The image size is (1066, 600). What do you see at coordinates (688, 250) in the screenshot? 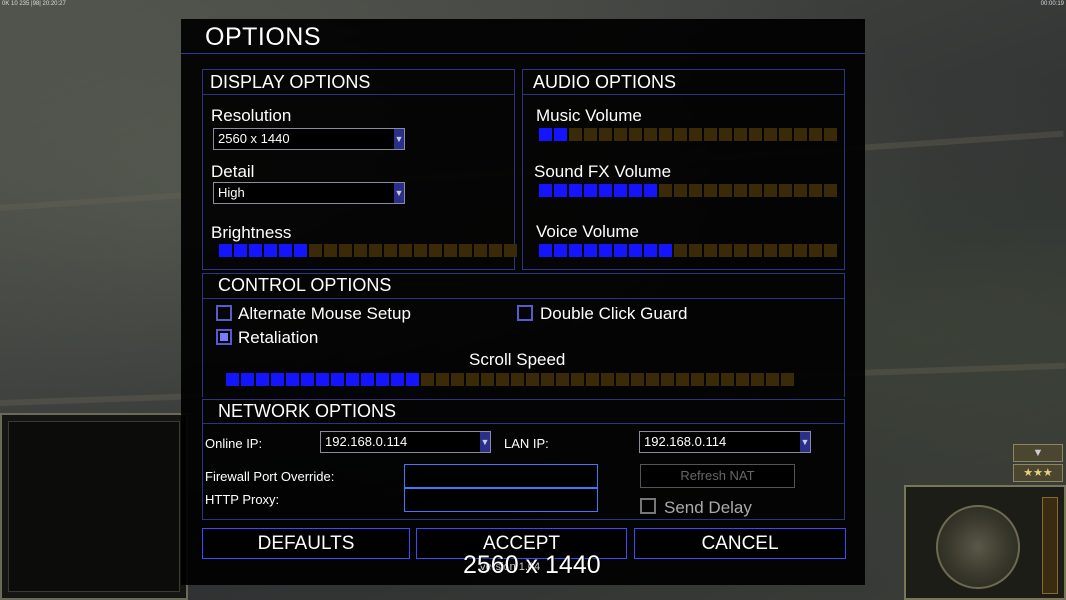
I see `voice-volume-slider` at bounding box center [688, 250].